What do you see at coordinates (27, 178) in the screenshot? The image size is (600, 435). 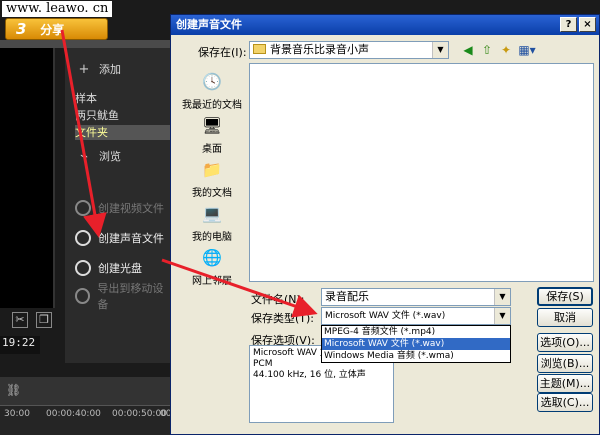 I see `preview-window` at bounding box center [27, 178].